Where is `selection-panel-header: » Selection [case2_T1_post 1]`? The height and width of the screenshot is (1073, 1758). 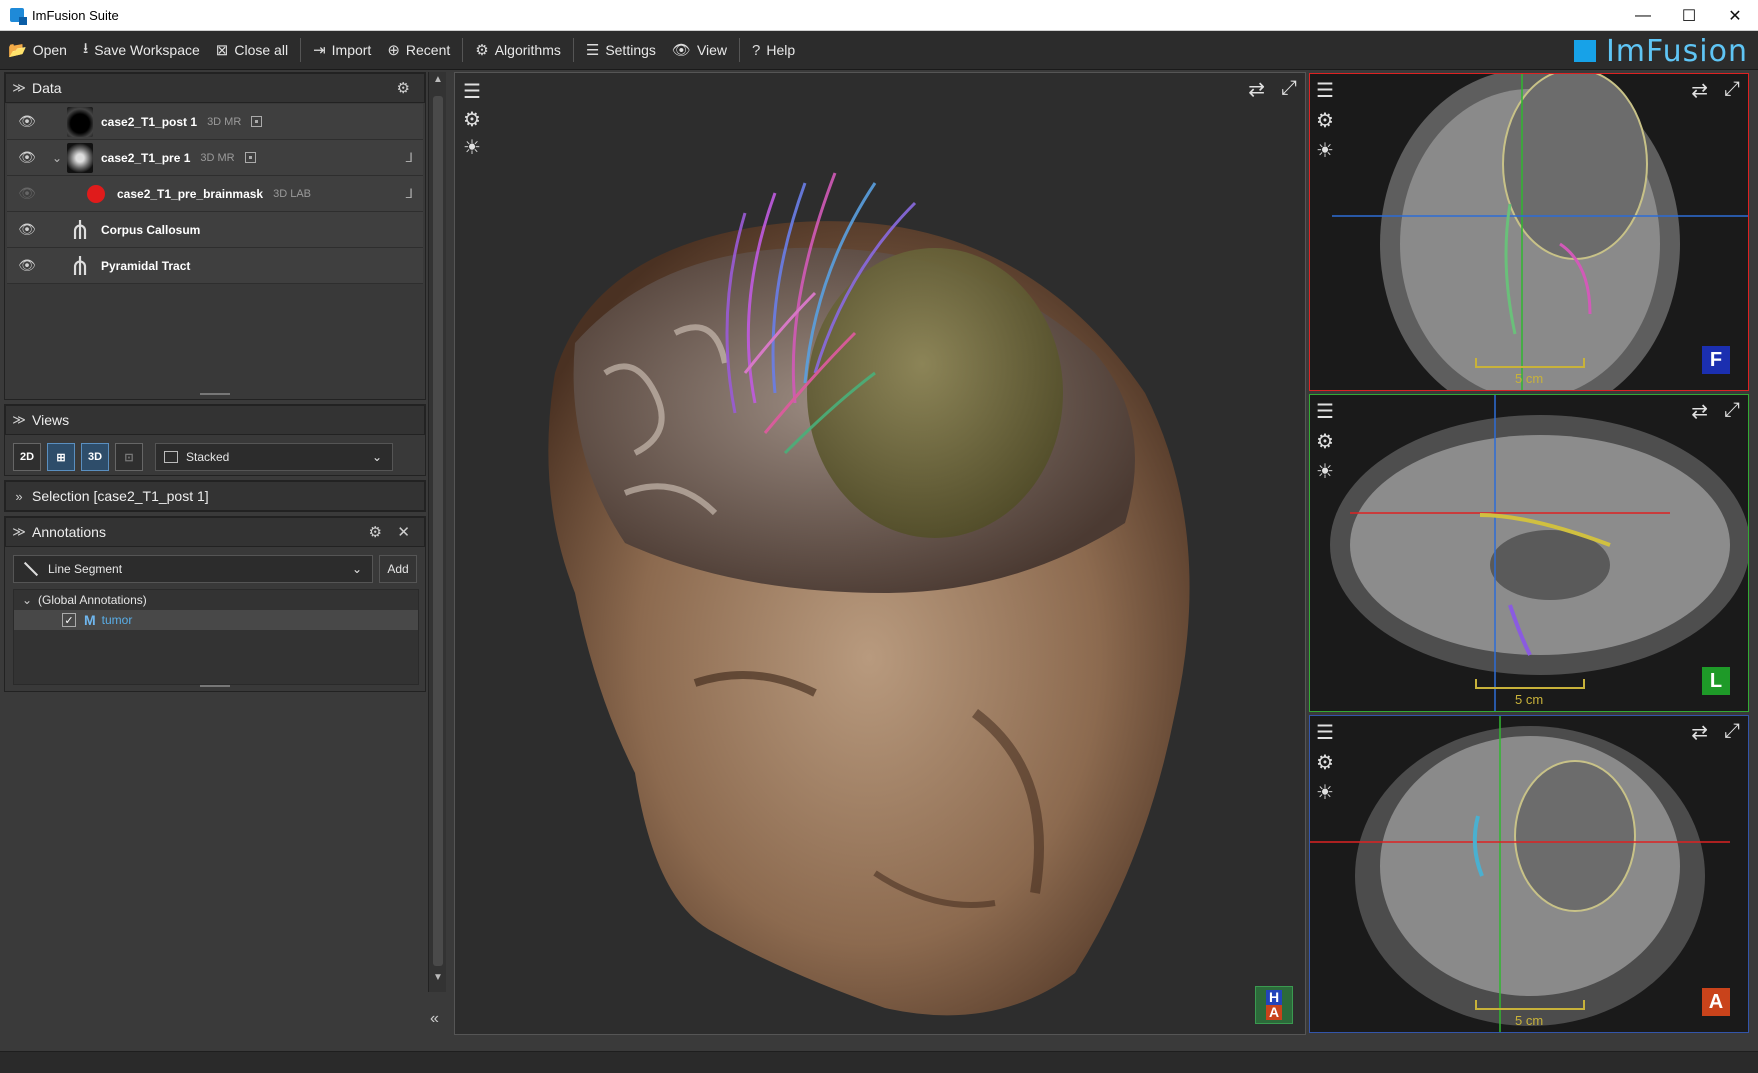 selection-panel-header: » Selection [case2_T1_post 1] is located at coordinates (215, 496).